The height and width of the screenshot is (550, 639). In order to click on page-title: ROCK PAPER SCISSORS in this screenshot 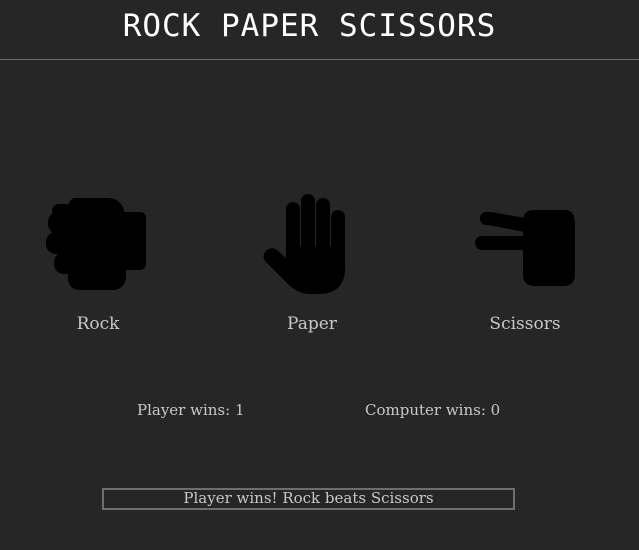, I will do `click(309, 26)`.